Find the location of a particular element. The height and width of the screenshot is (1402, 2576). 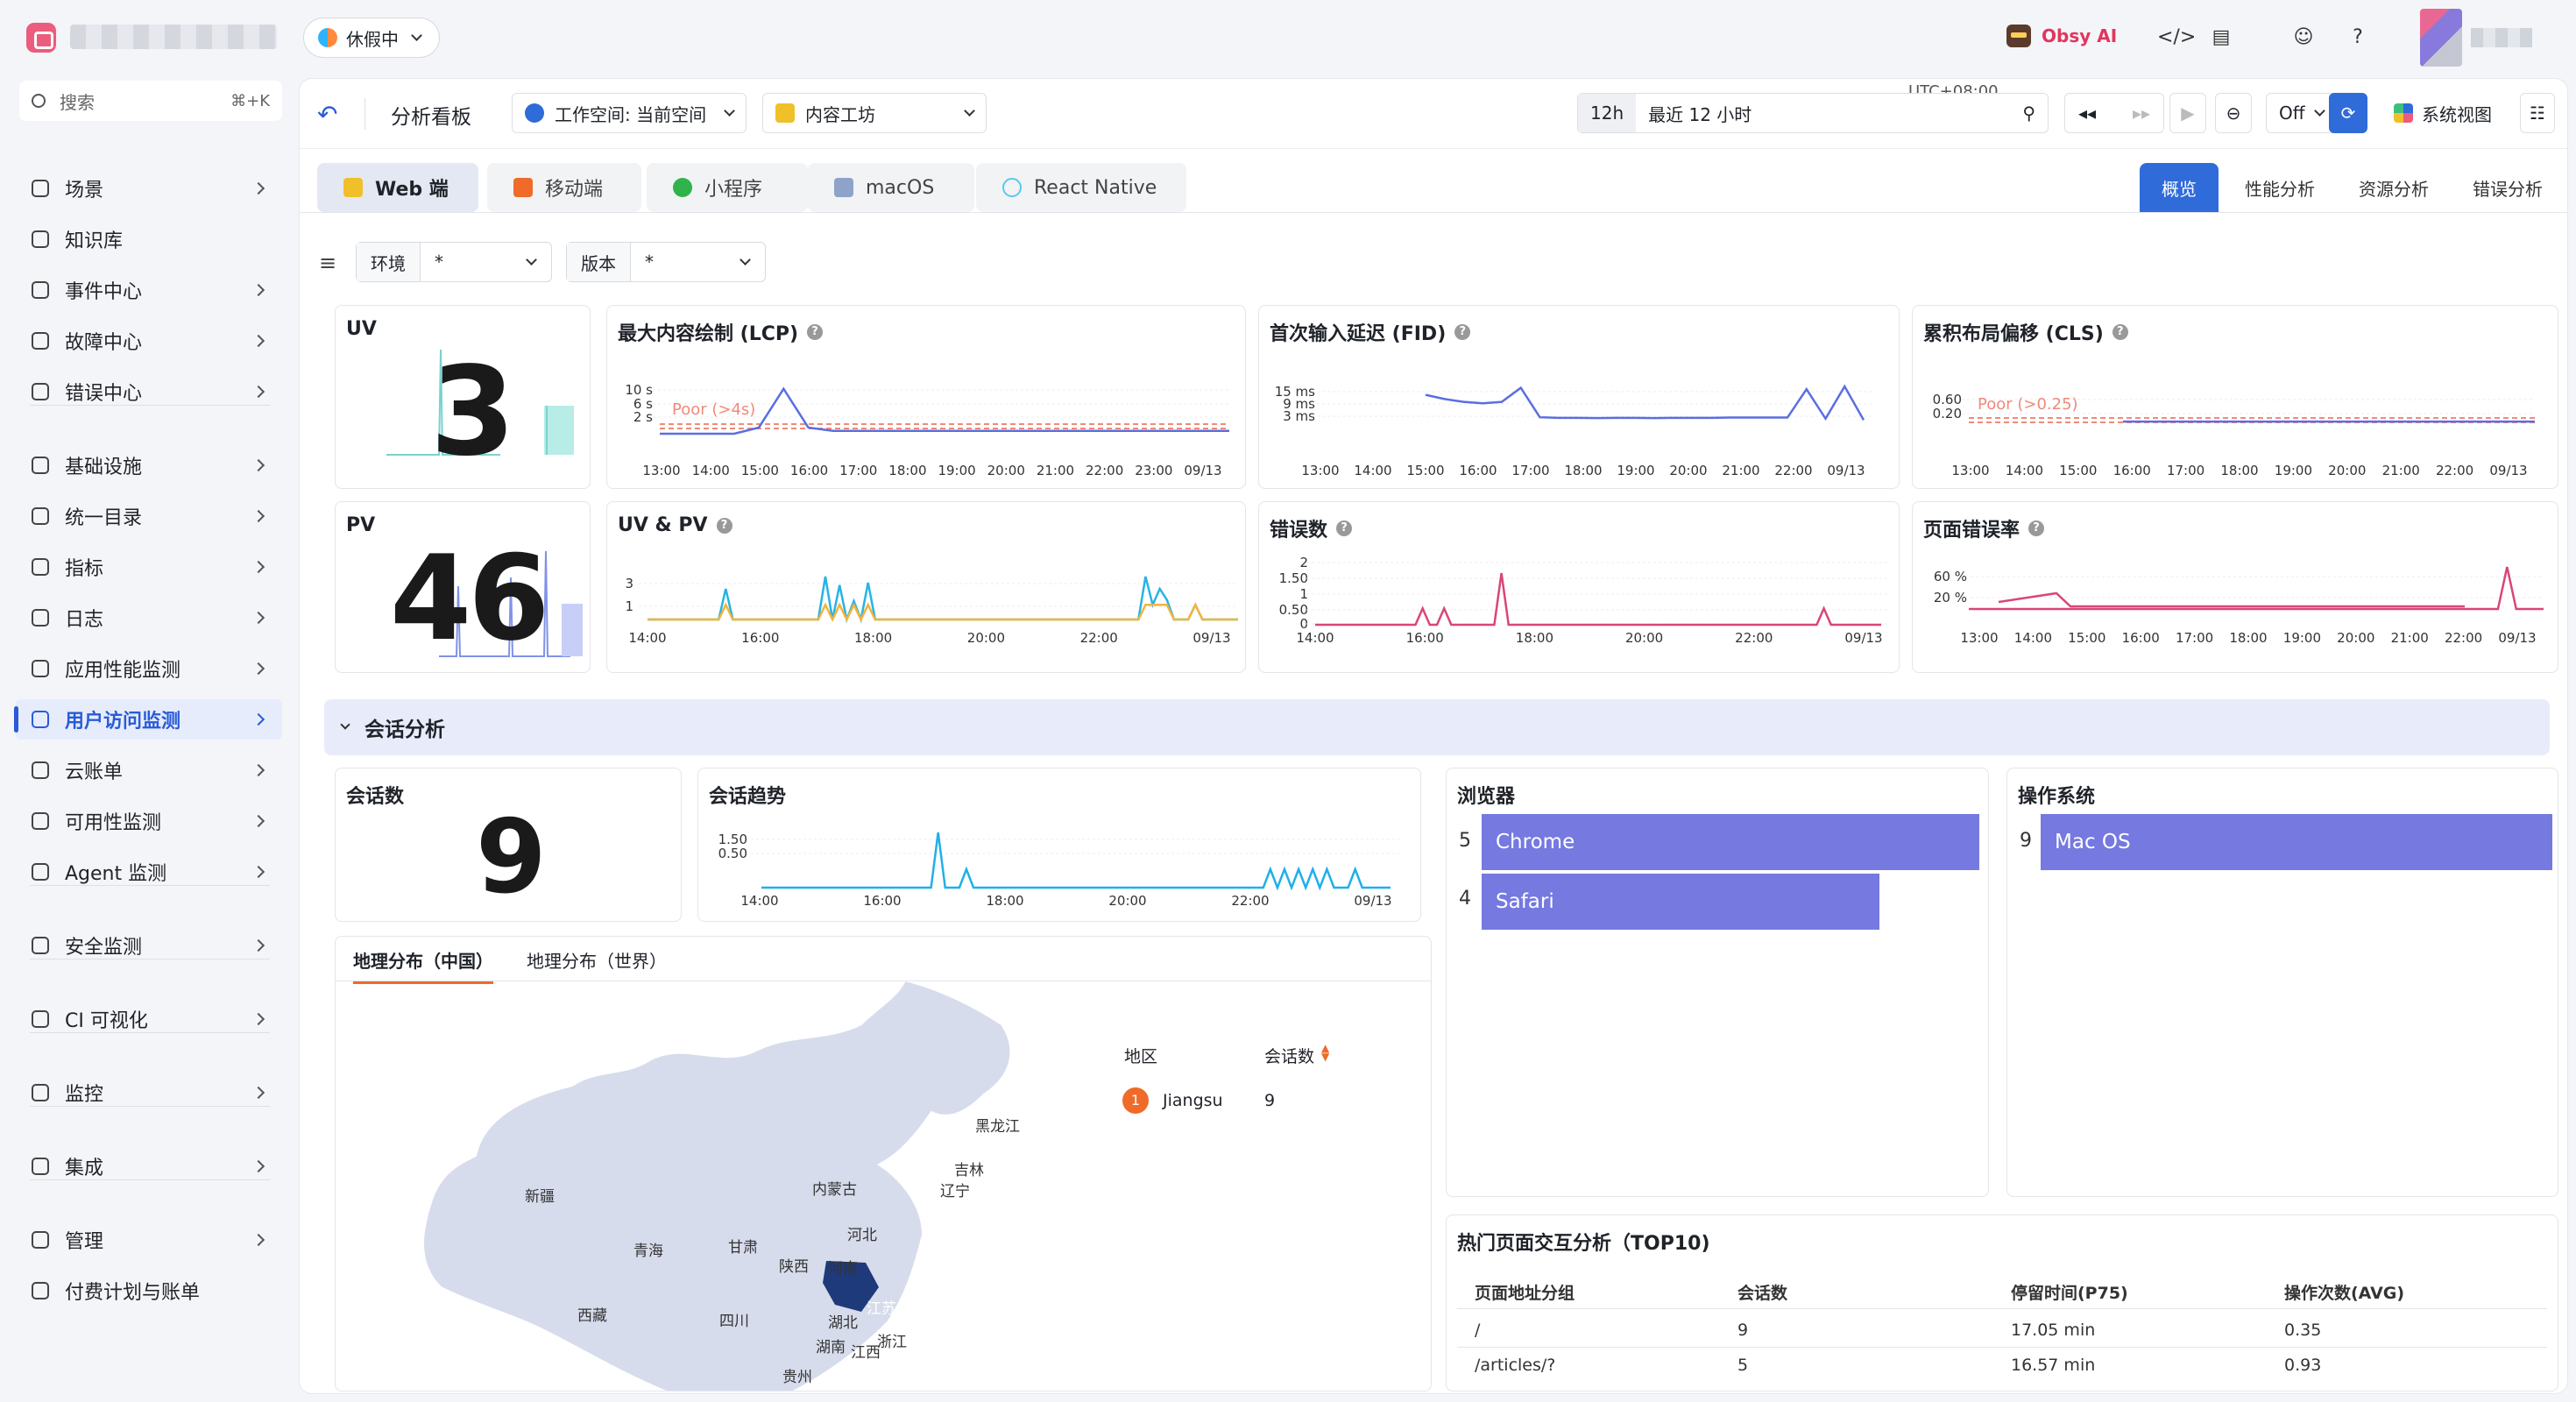

pv-card: PV 46 is located at coordinates (463, 587).